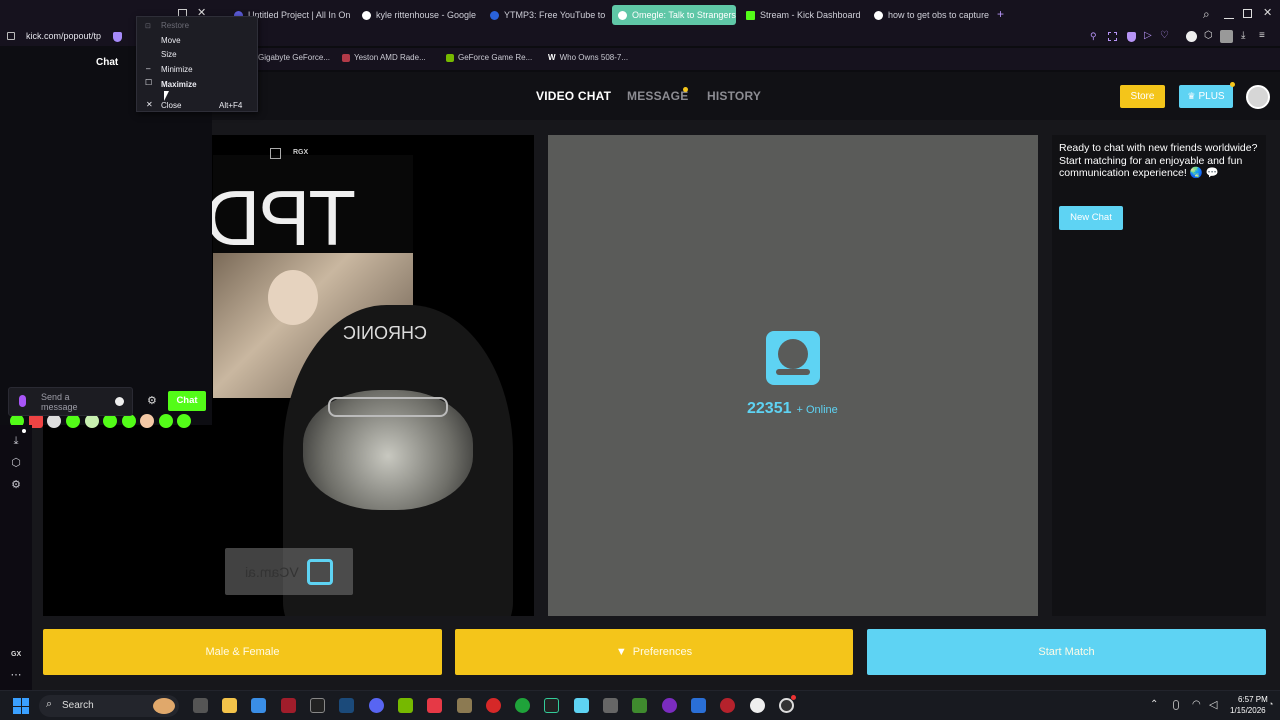  Describe the element at coordinates (301, 152) in the screenshot. I see `rgx-tag: RGX` at that location.